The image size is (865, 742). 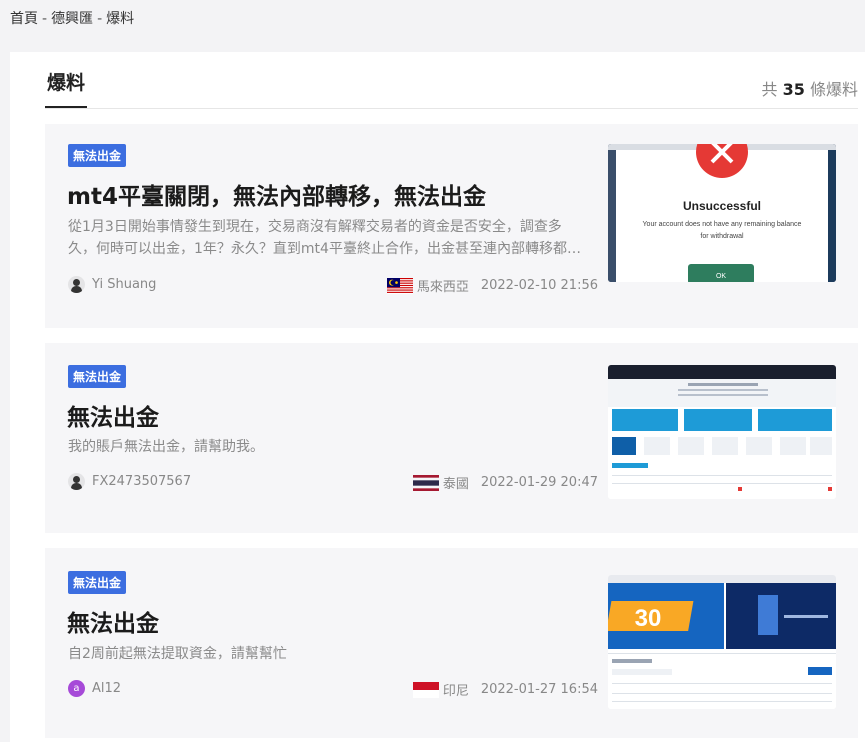 I want to click on post-country: 馬來西亞, so click(x=442, y=287).